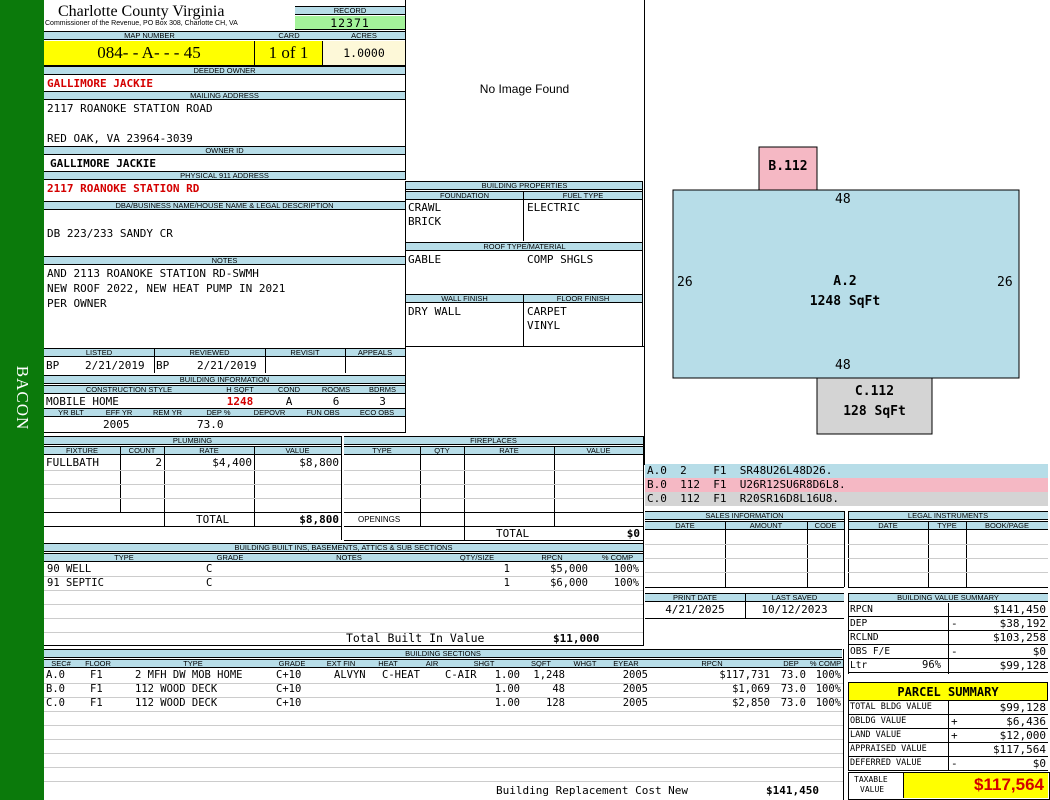 This screenshot has height=800, width=1050. Describe the element at coordinates (751, 703) in the screenshot. I see `section-rpcn: $2,850` at that location.